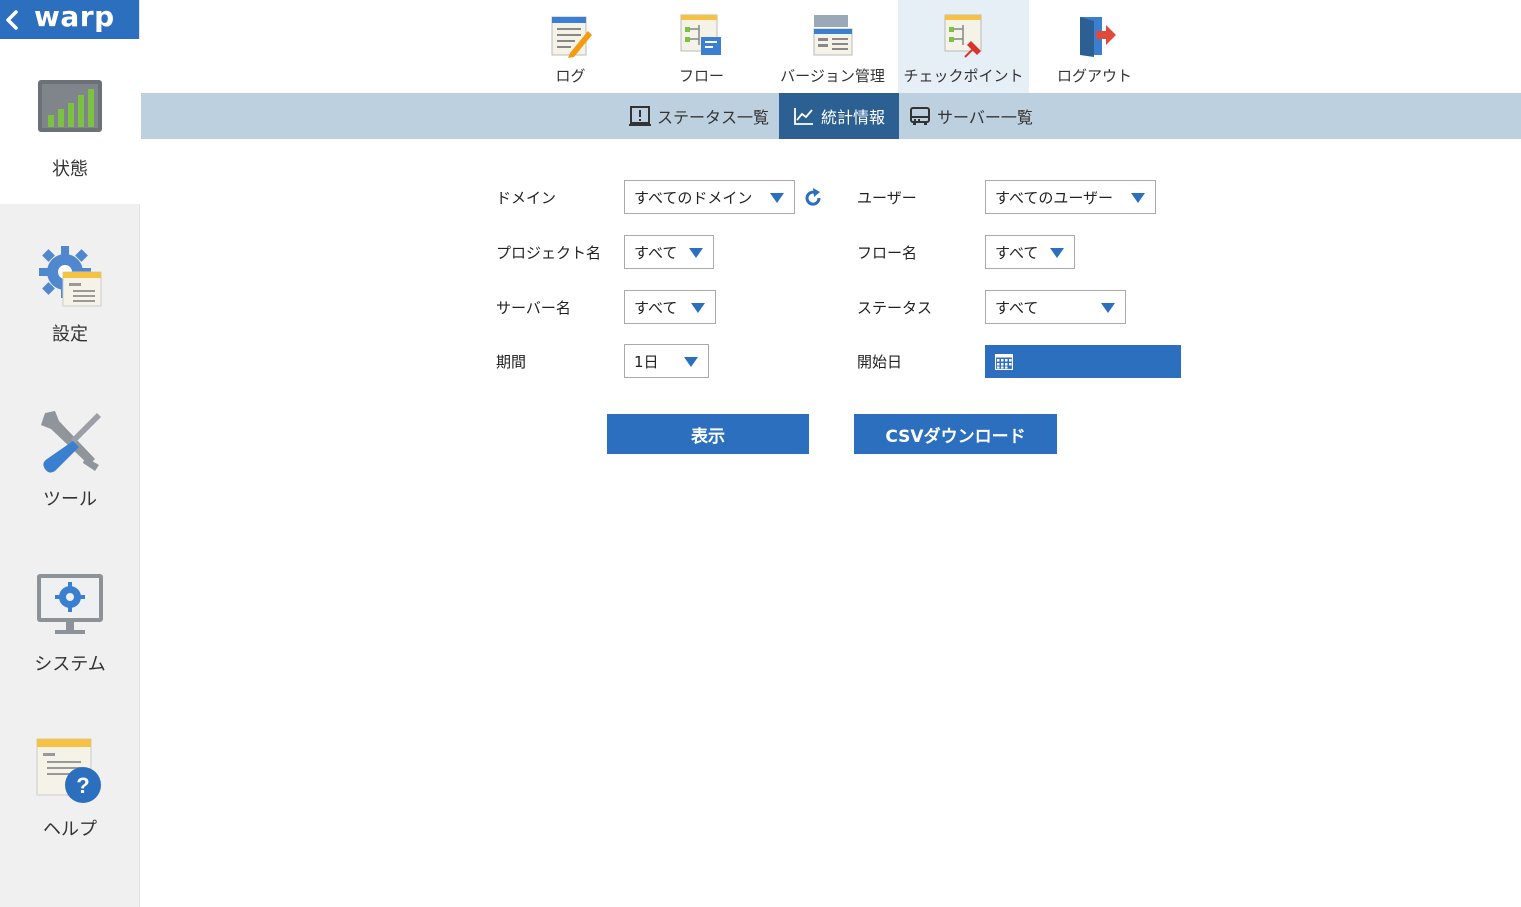  I want to click on tab-status-list: ステータス一覧, so click(699, 116).